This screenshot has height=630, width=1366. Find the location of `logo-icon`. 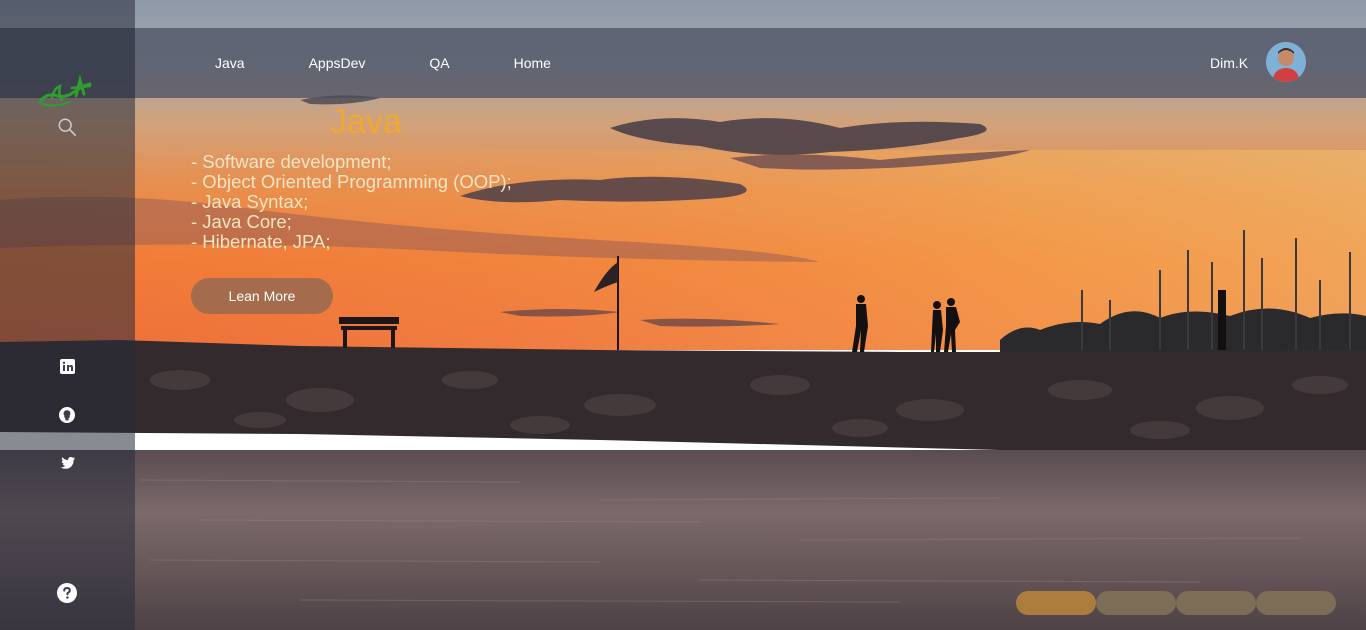

logo-icon is located at coordinates (68, 92).